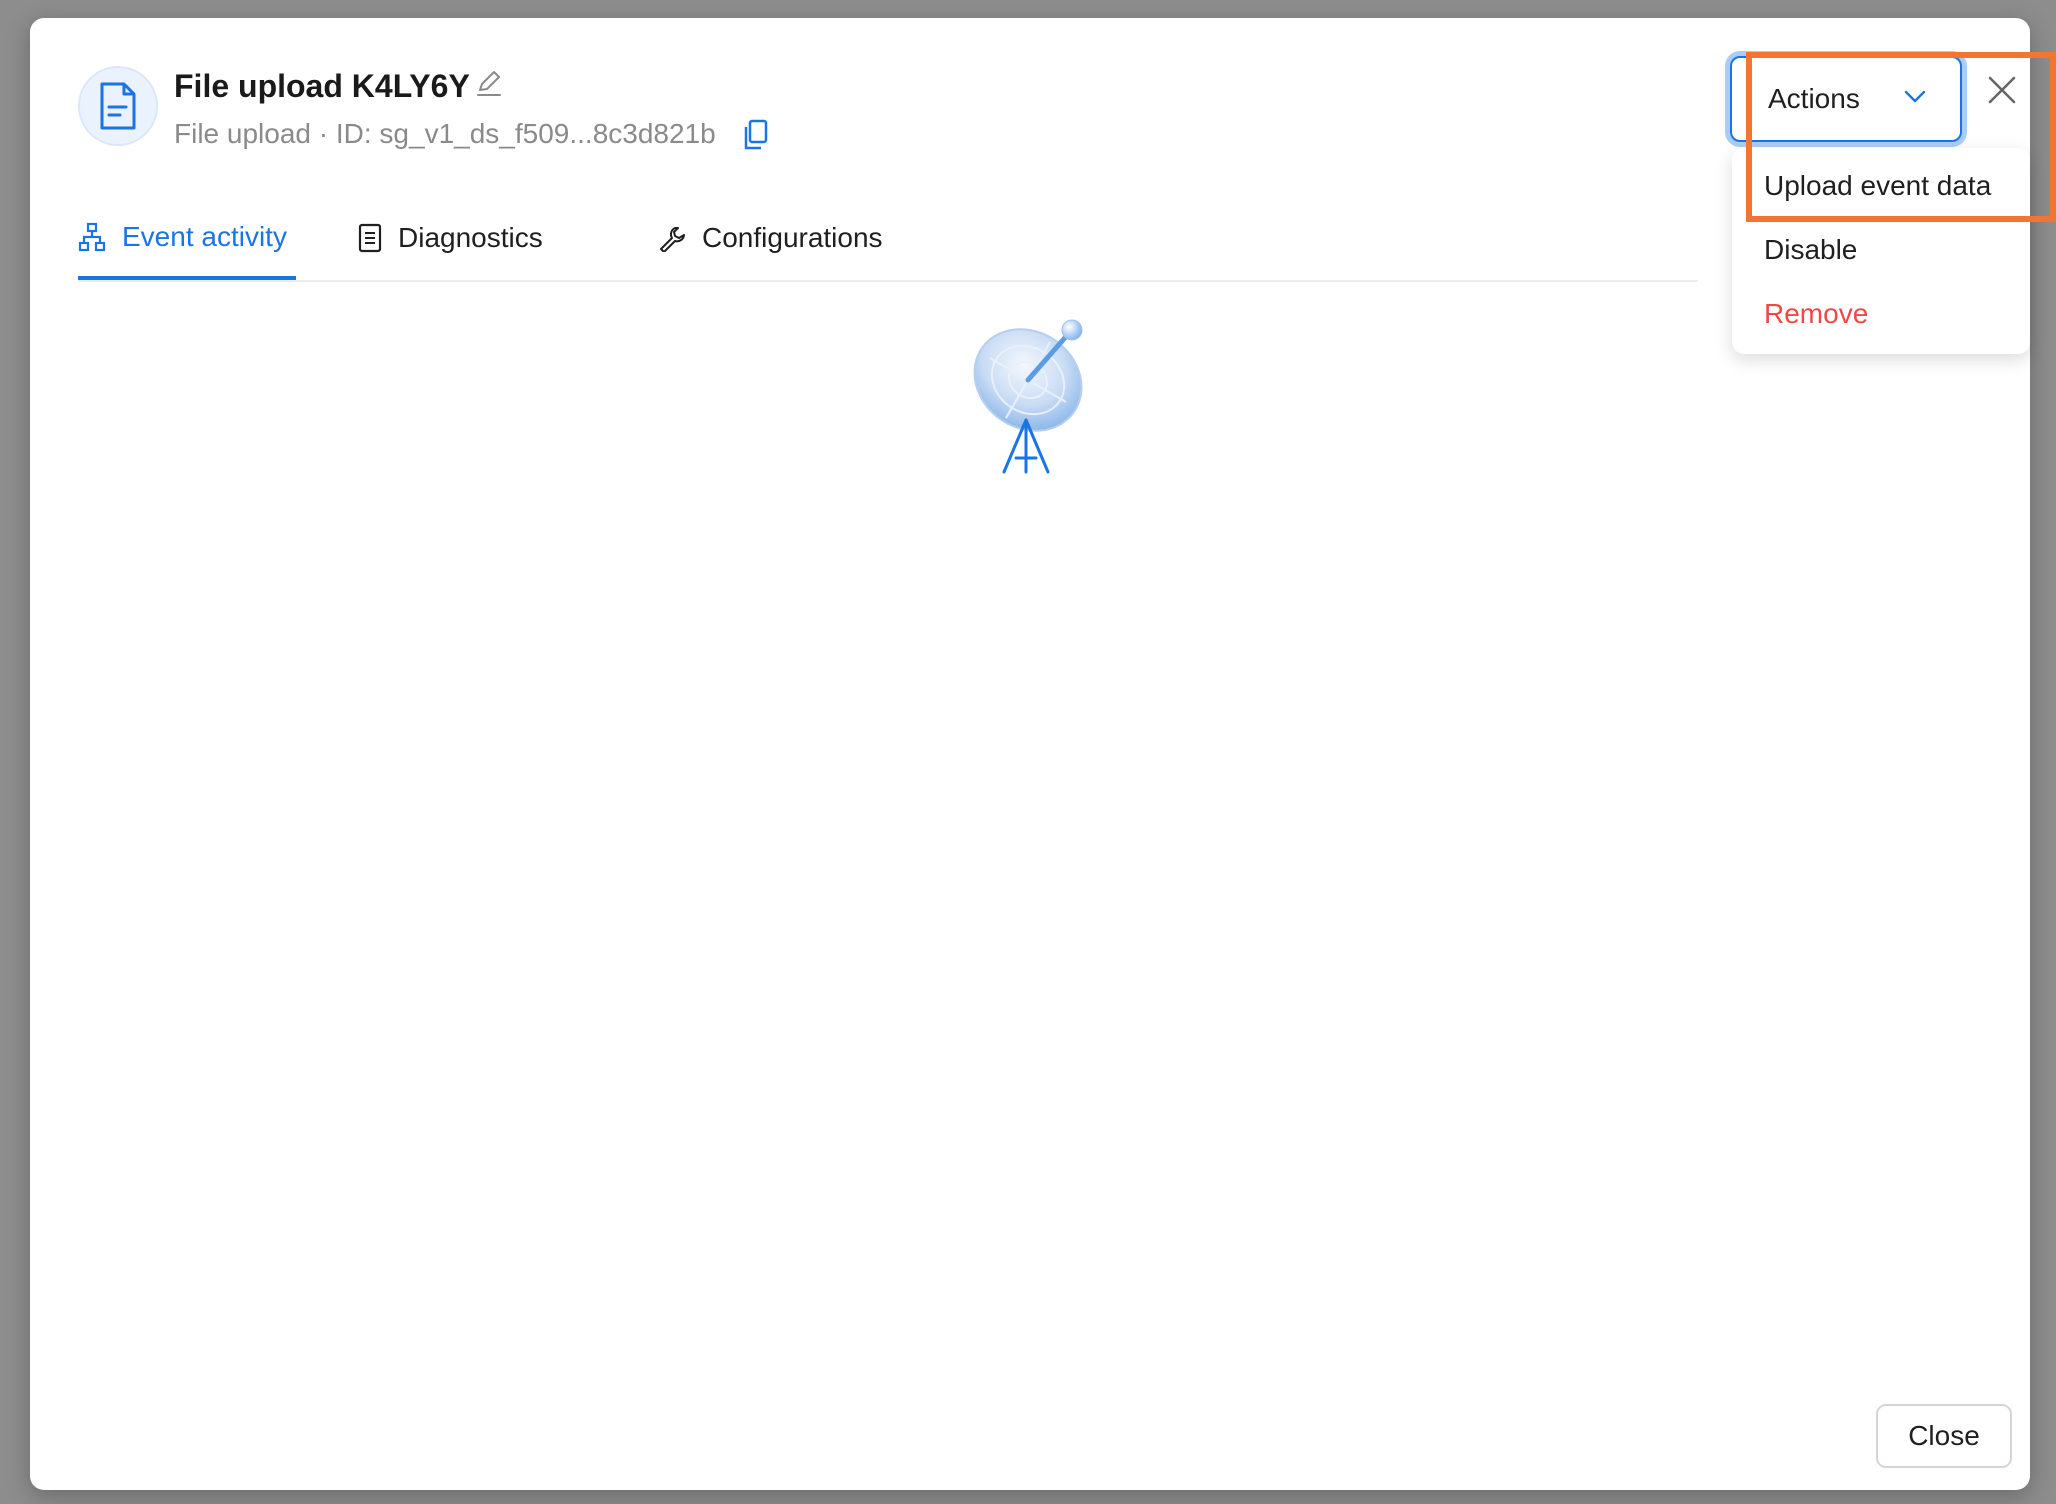 The width and height of the screenshot is (2056, 1504). Describe the element at coordinates (1915, 96) in the screenshot. I see `chevron-down-icon` at that location.